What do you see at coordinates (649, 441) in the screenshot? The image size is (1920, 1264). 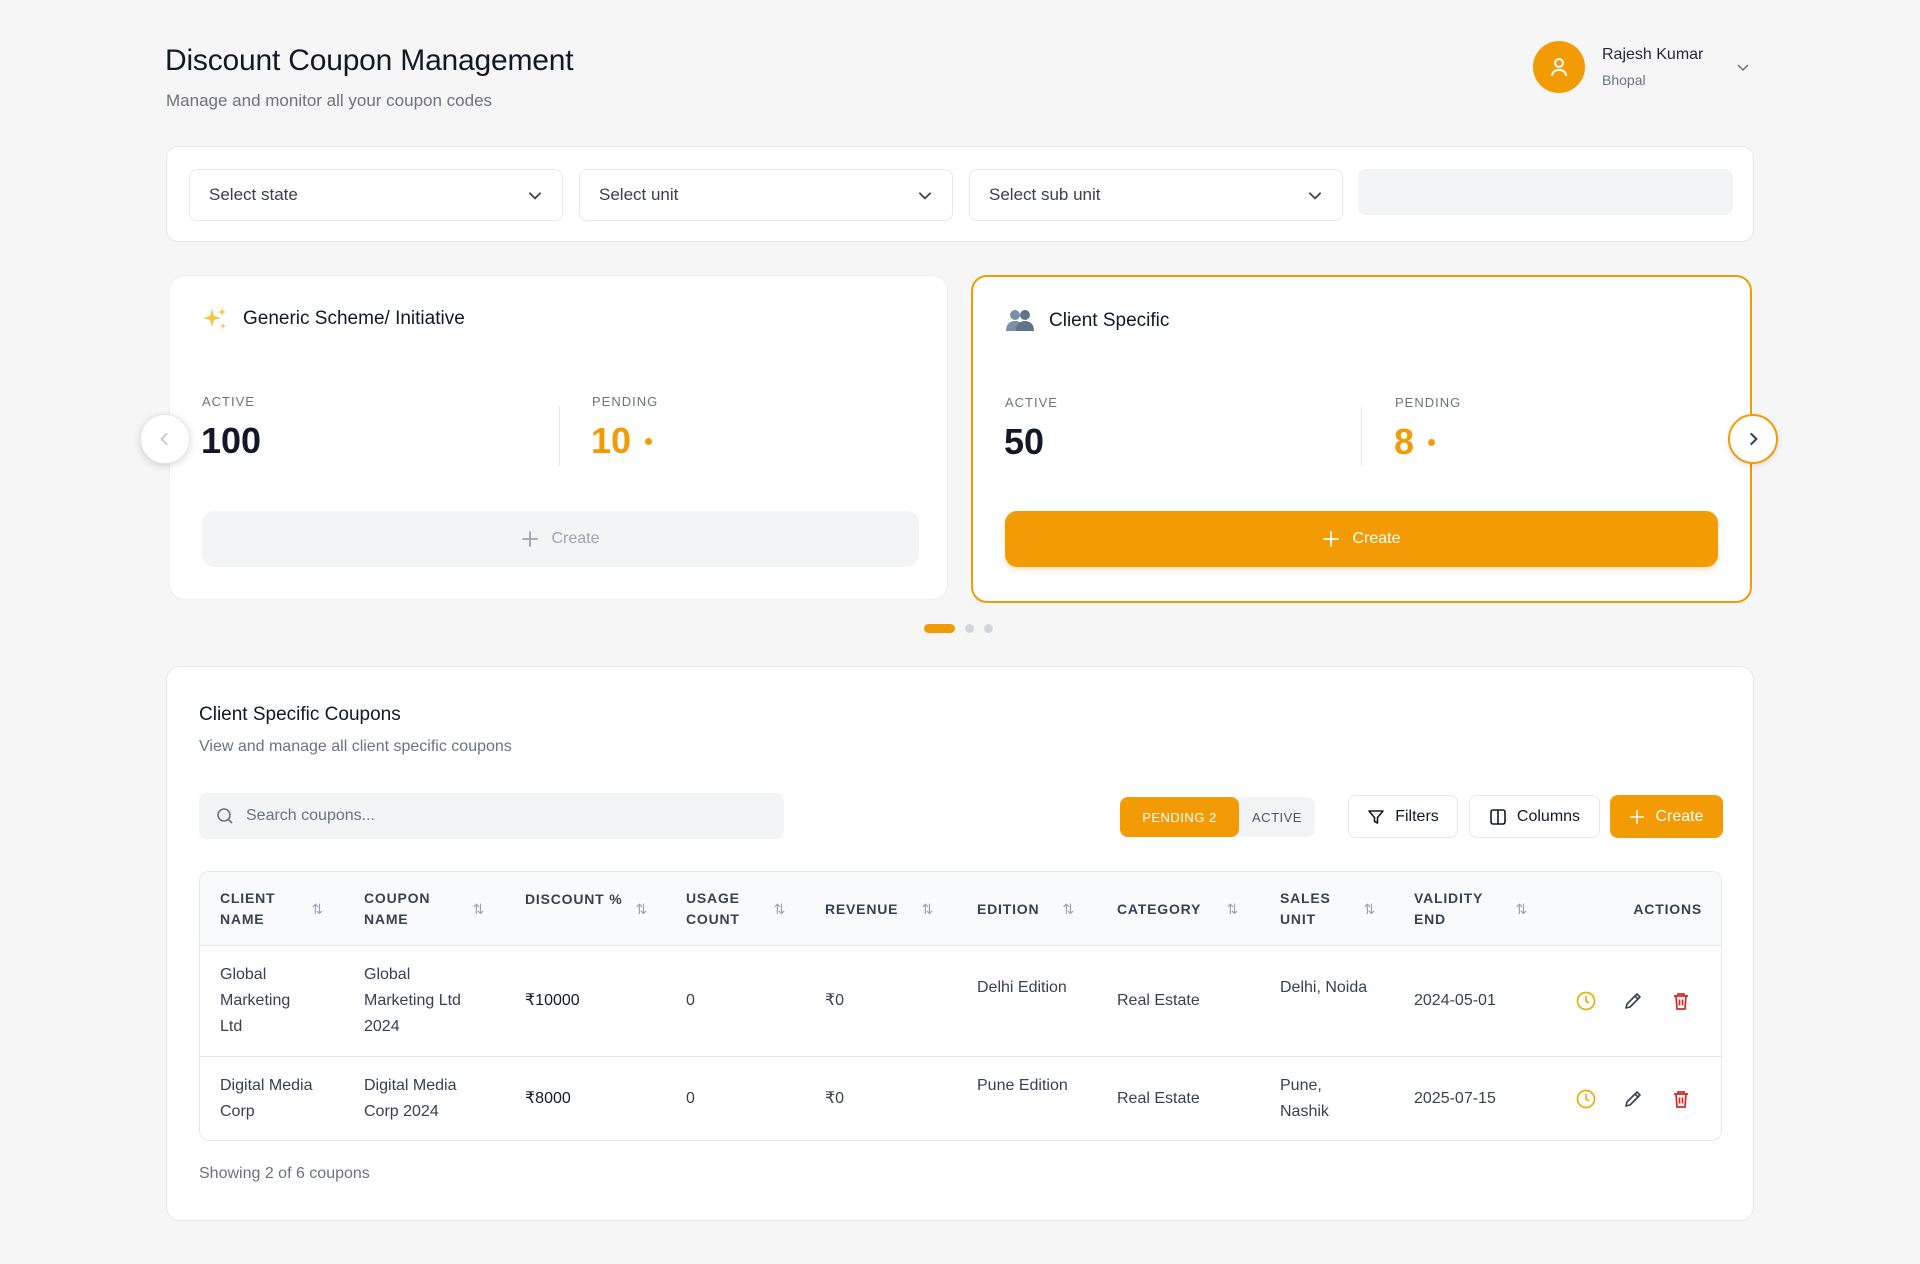 I see `pending-dot` at bounding box center [649, 441].